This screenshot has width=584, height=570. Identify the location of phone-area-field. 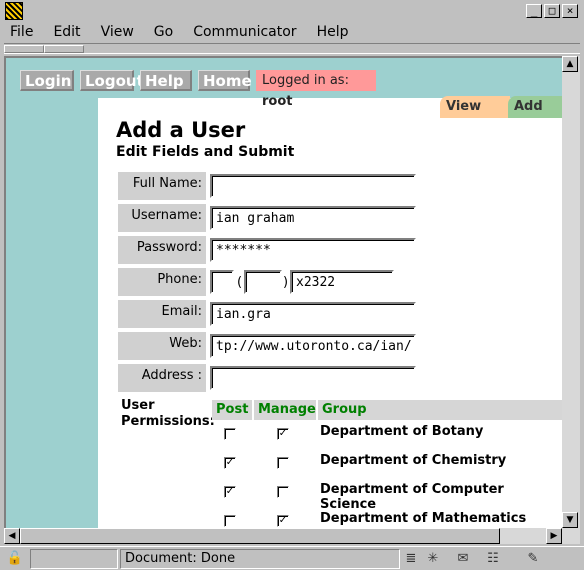
(222, 282).